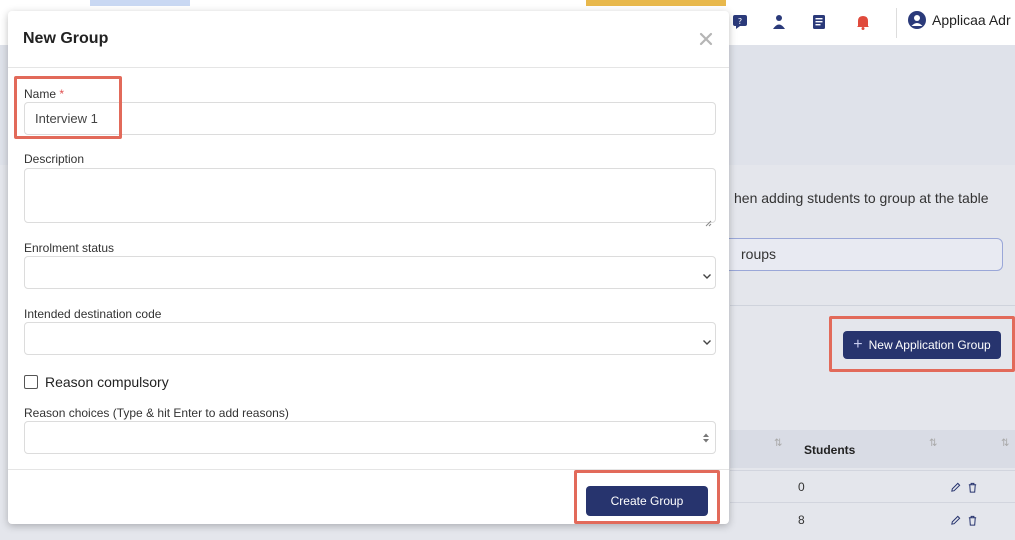  I want to click on highlight-create-group, so click(647, 497).